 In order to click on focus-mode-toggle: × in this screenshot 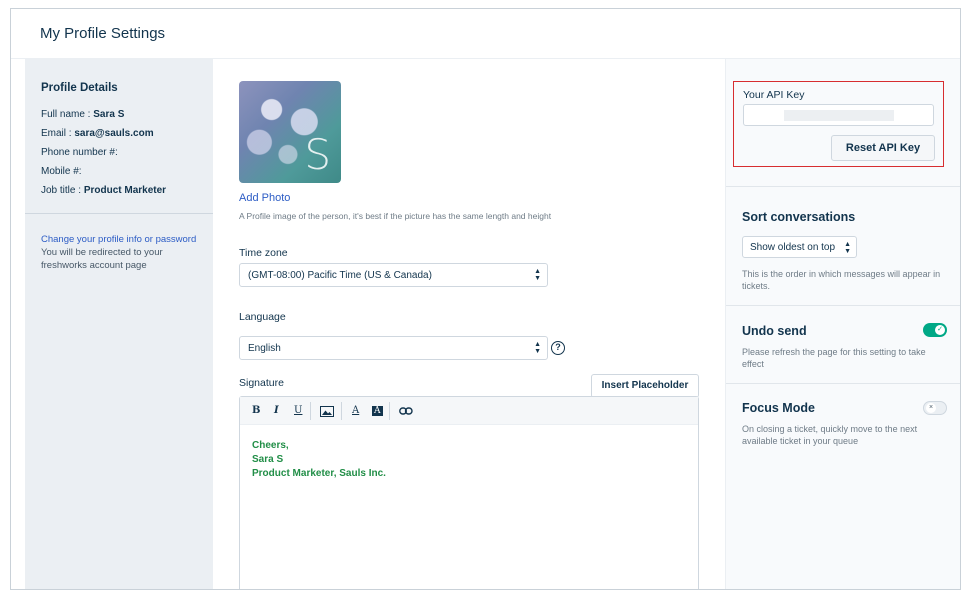, I will do `click(935, 408)`.